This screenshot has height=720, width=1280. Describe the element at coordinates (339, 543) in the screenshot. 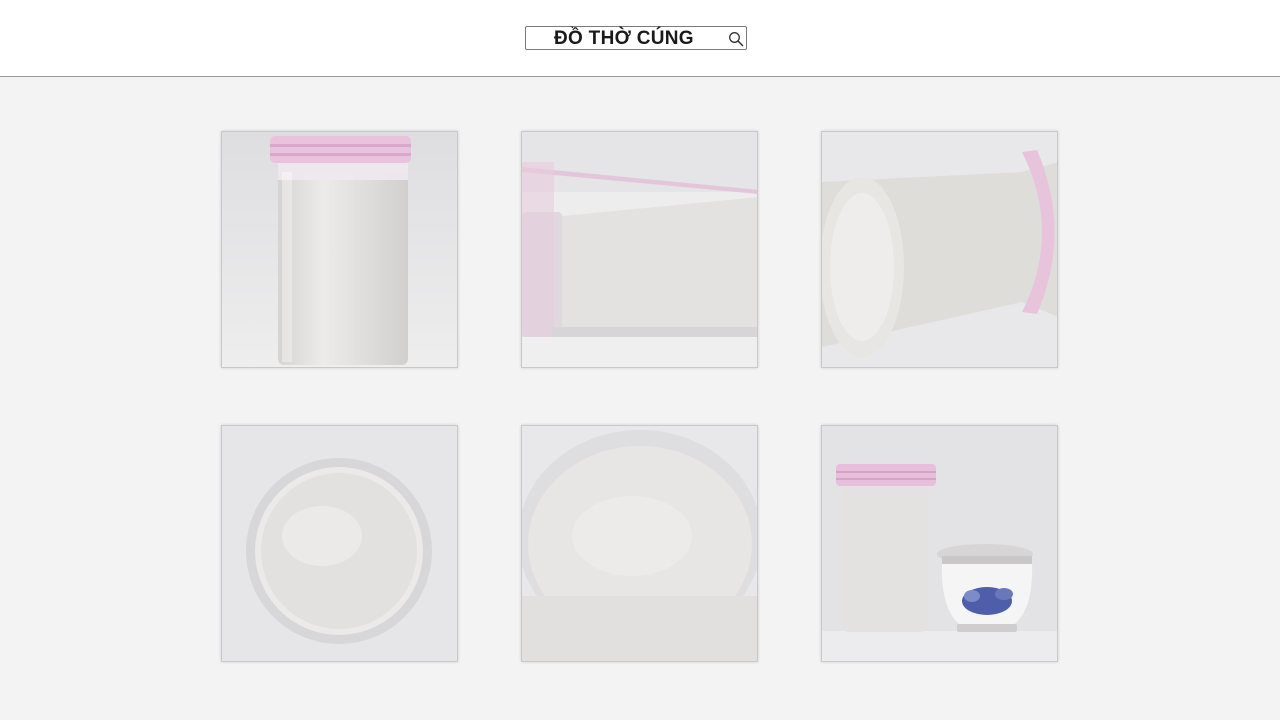

I see `gallery-image-jar-top-view` at that location.